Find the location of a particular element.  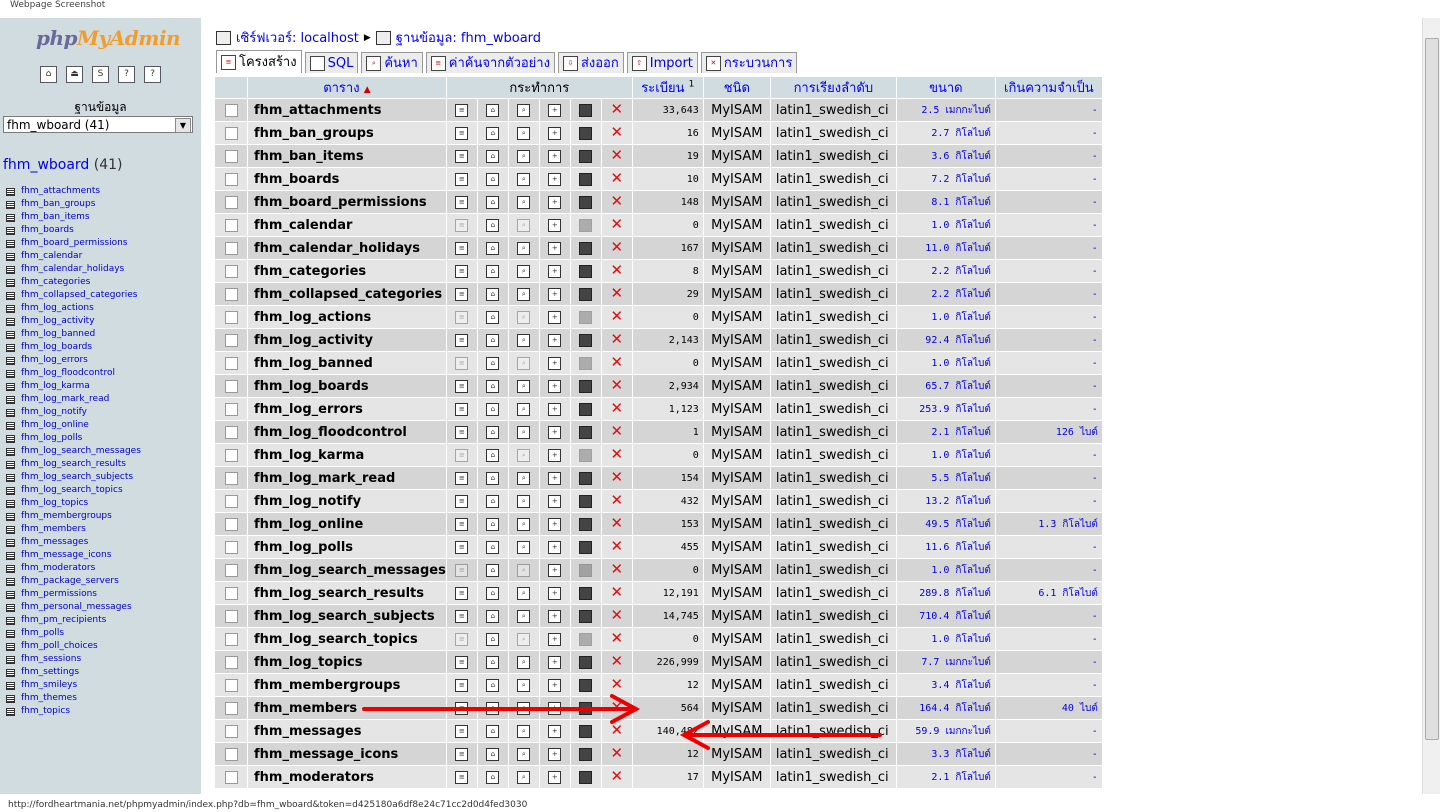

table-name: fhm_log_topics is located at coordinates (347, 662).